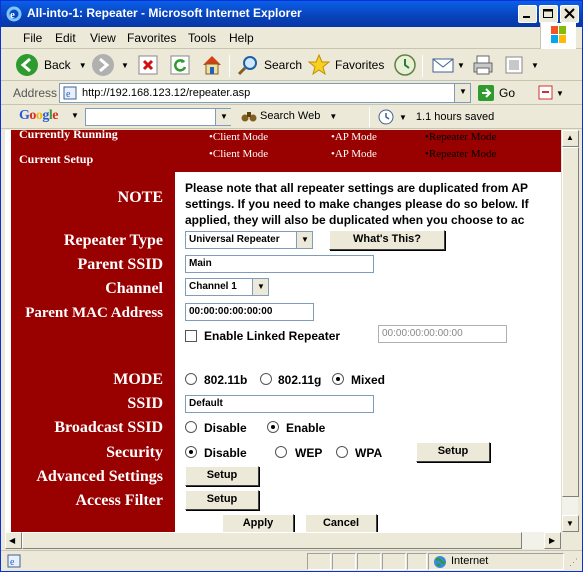 The width and height of the screenshot is (583, 572). What do you see at coordinates (258, 523) in the screenshot?
I see `apply-button: Apply` at bounding box center [258, 523].